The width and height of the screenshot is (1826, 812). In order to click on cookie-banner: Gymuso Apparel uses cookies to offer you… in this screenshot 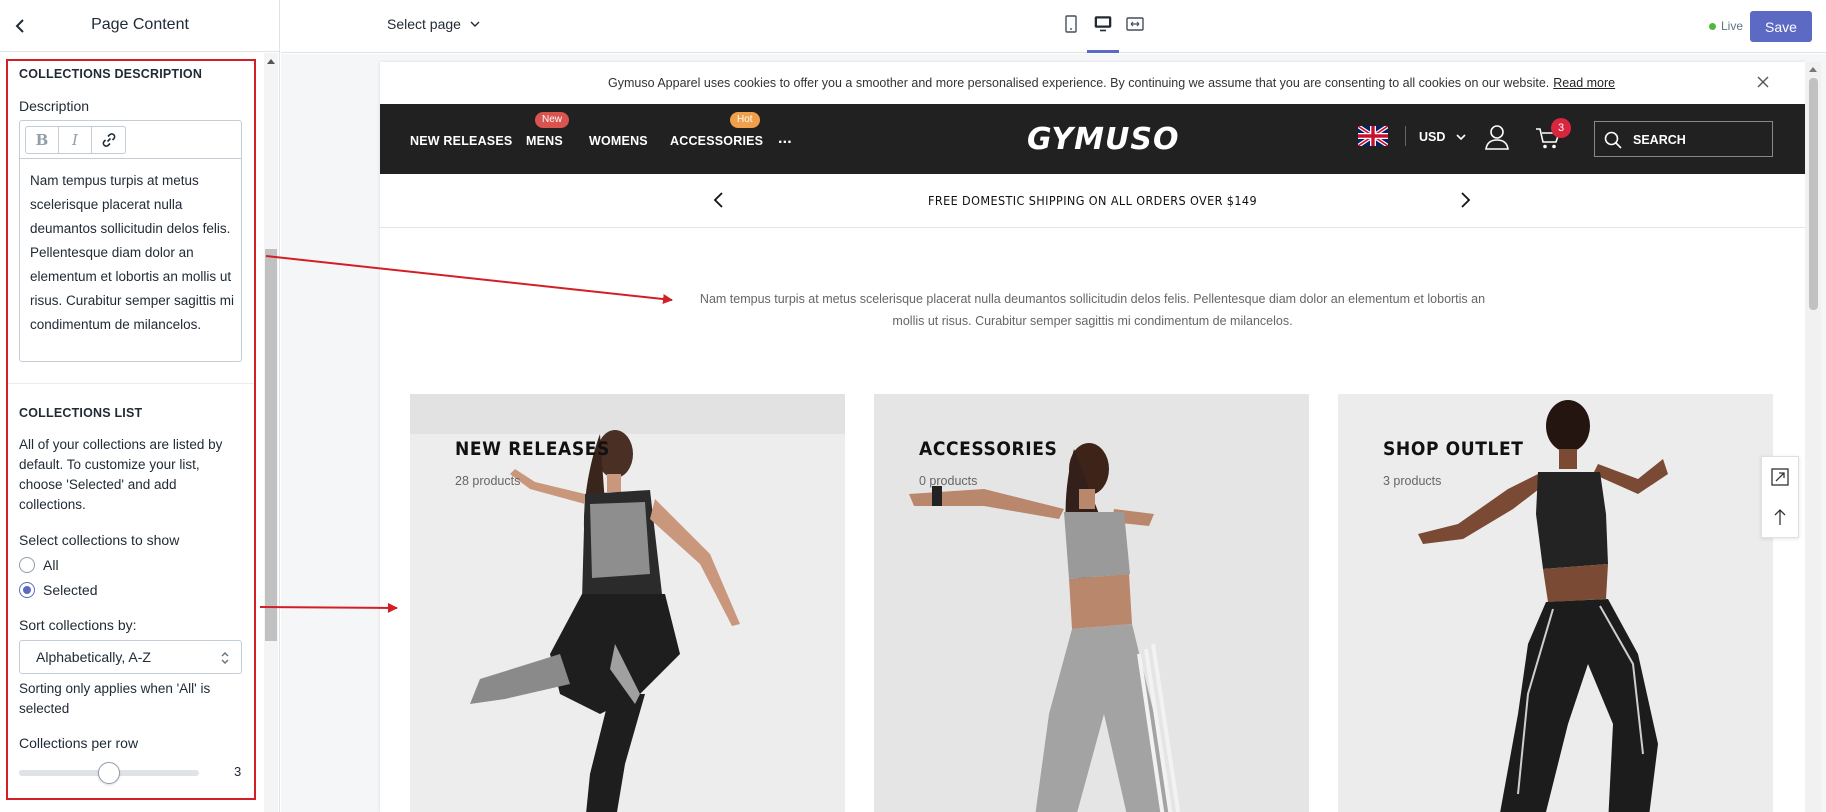, I will do `click(1092, 83)`.